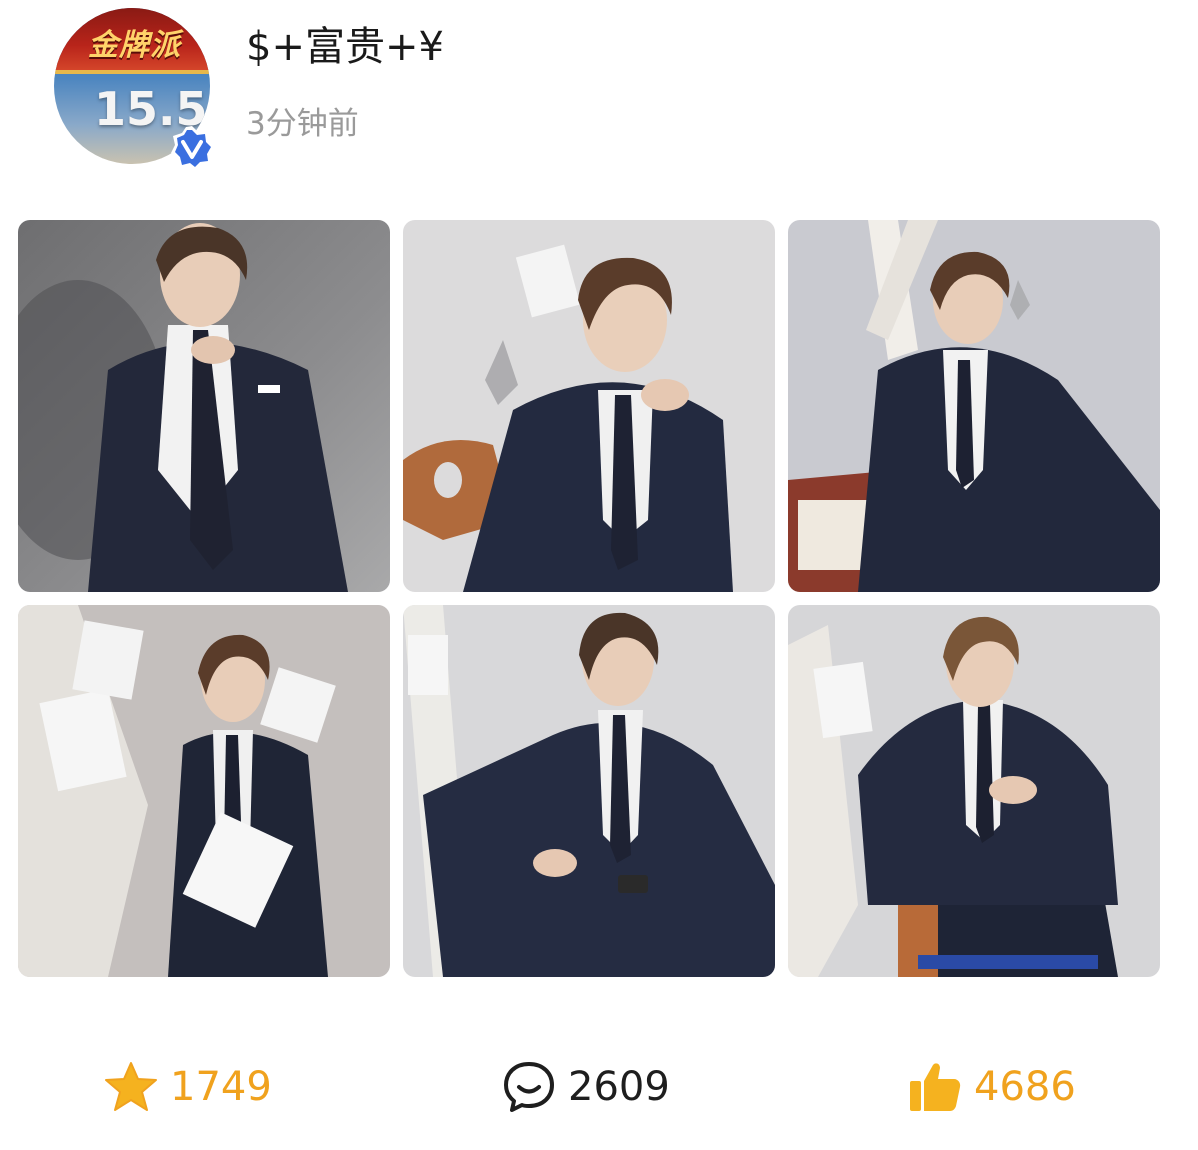  I want to click on avatar-banner-text: 金牌派, so click(134, 45).